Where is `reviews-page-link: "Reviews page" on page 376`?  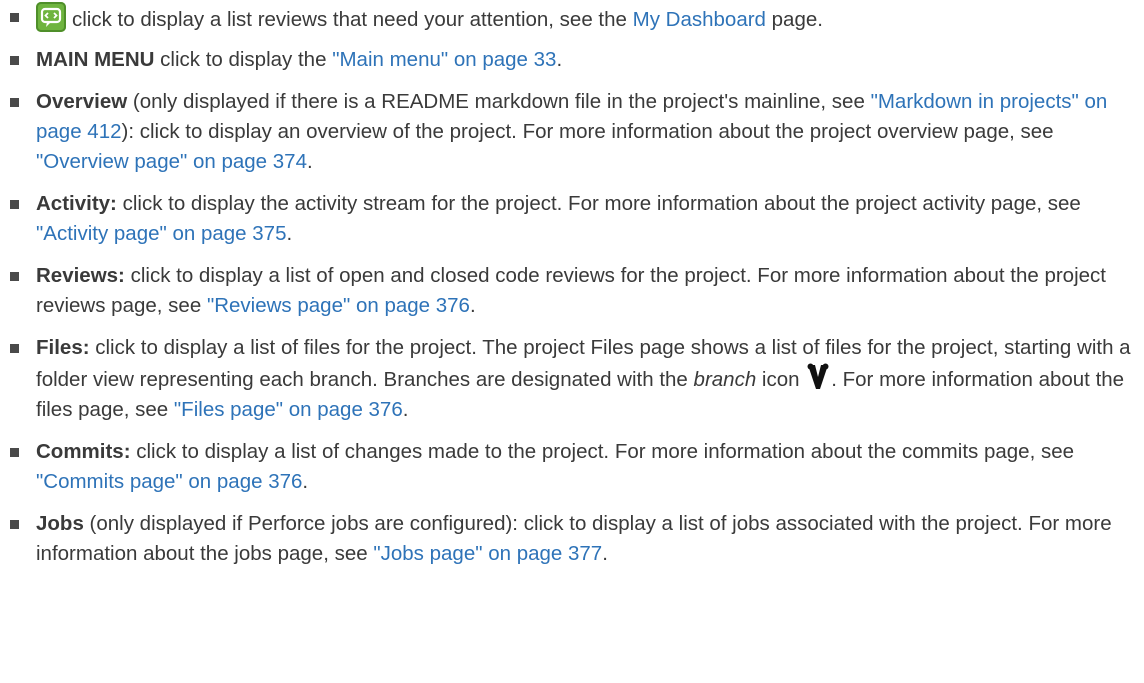
reviews-page-link: "Reviews page" on page 376 is located at coordinates (338, 305).